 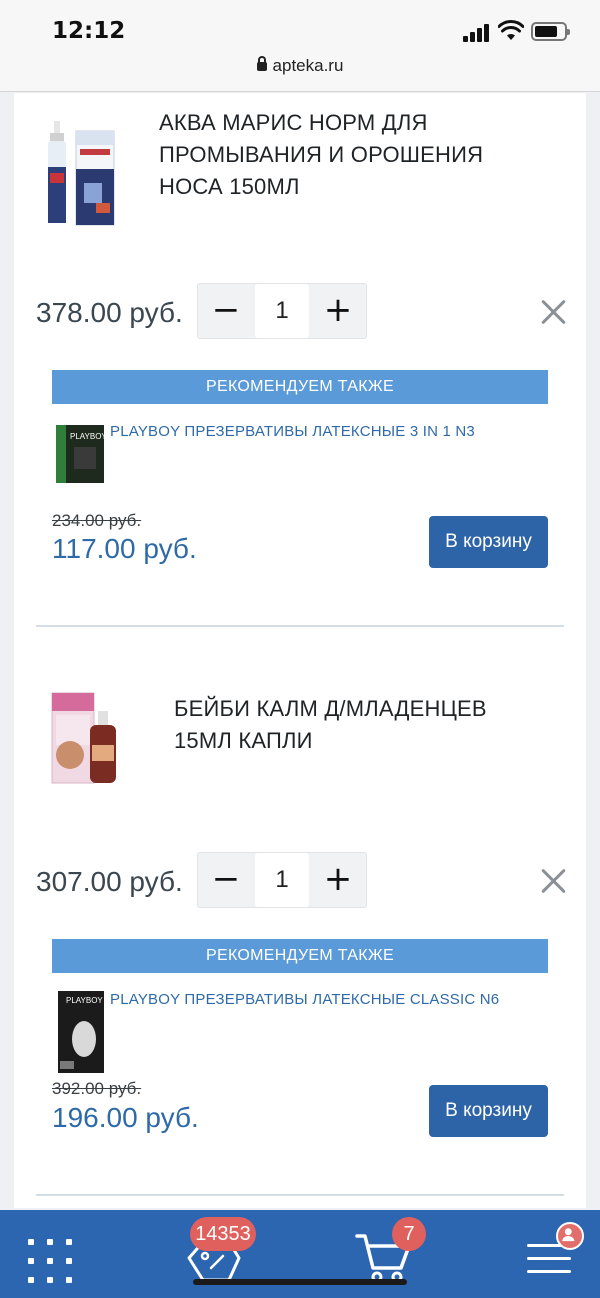 I want to click on battery-icon, so click(x=550, y=31).